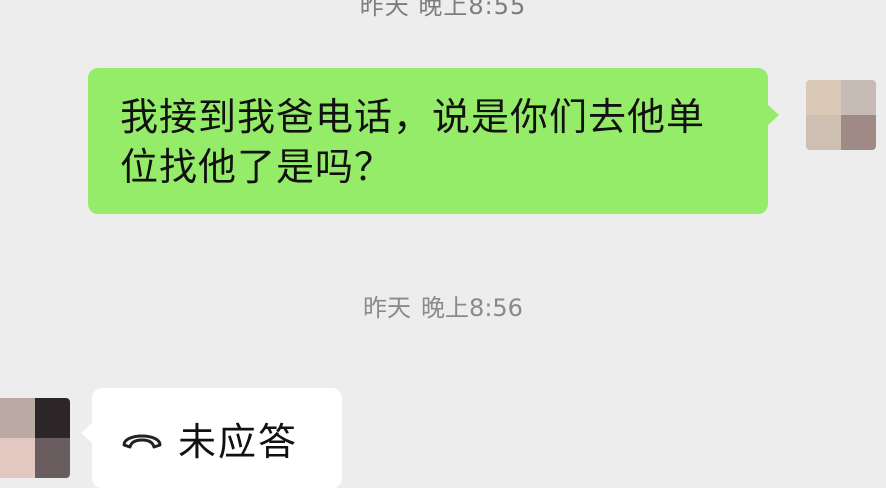  What do you see at coordinates (238, 441) in the screenshot?
I see `missed-call-label: 未应答` at bounding box center [238, 441].